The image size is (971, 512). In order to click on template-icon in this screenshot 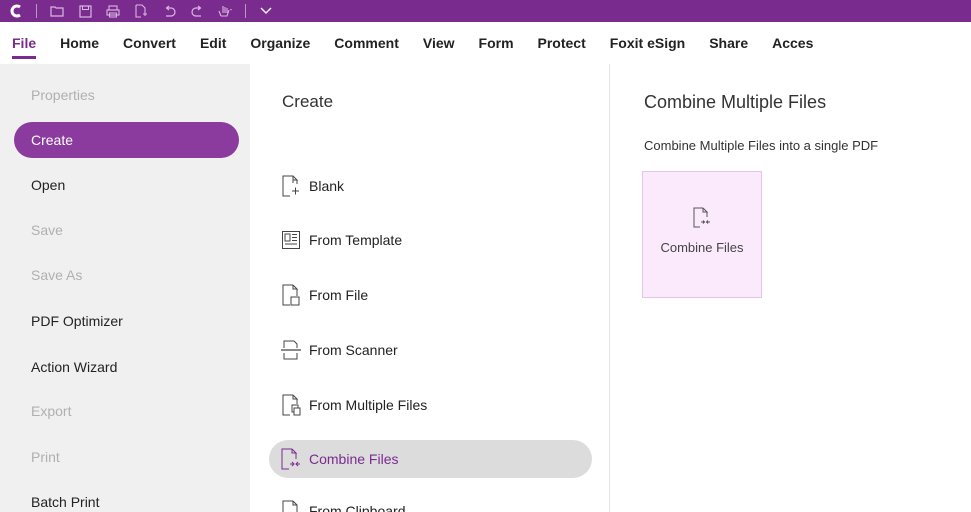, I will do `click(291, 240)`.